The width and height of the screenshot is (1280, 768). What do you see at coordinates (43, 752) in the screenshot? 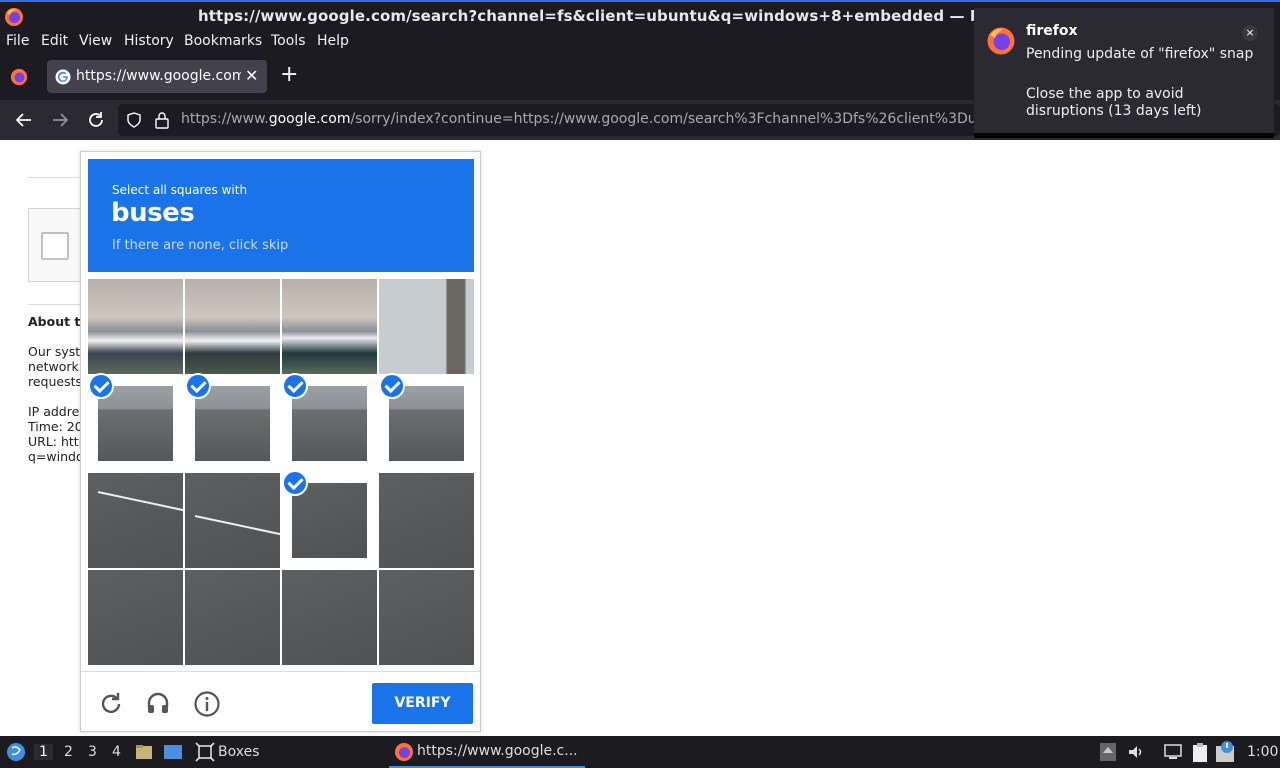
I see `workspace-1: 1` at bounding box center [43, 752].